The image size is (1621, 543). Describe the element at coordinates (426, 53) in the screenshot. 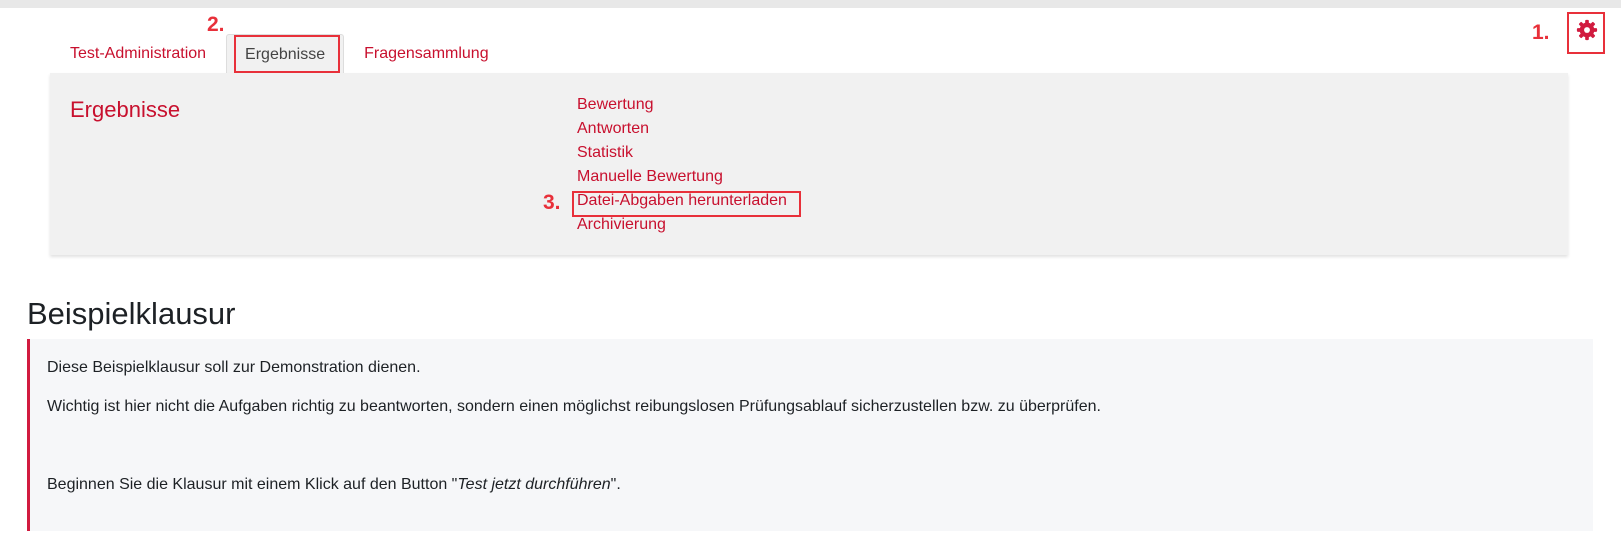

I see `tab-fragensammlung: Fragensammlung` at that location.